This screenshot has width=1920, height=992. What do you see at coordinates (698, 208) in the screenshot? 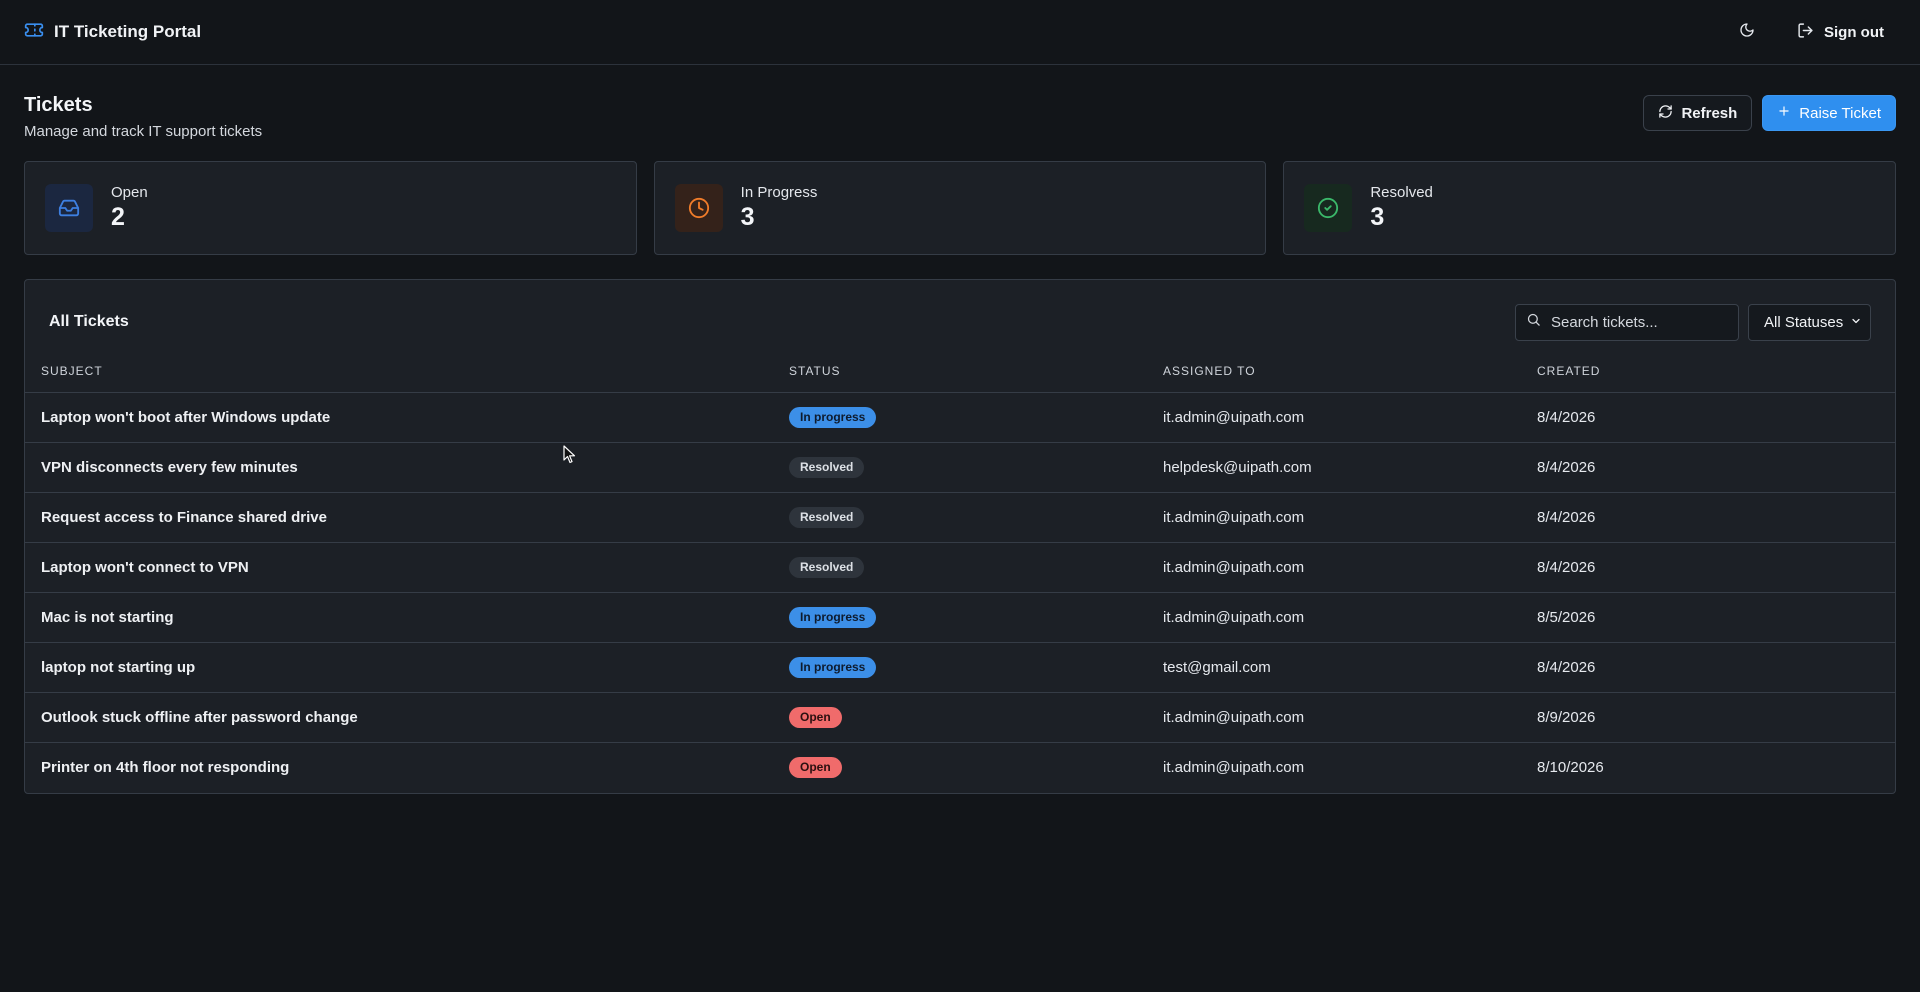
I see `clock-icon` at bounding box center [698, 208].